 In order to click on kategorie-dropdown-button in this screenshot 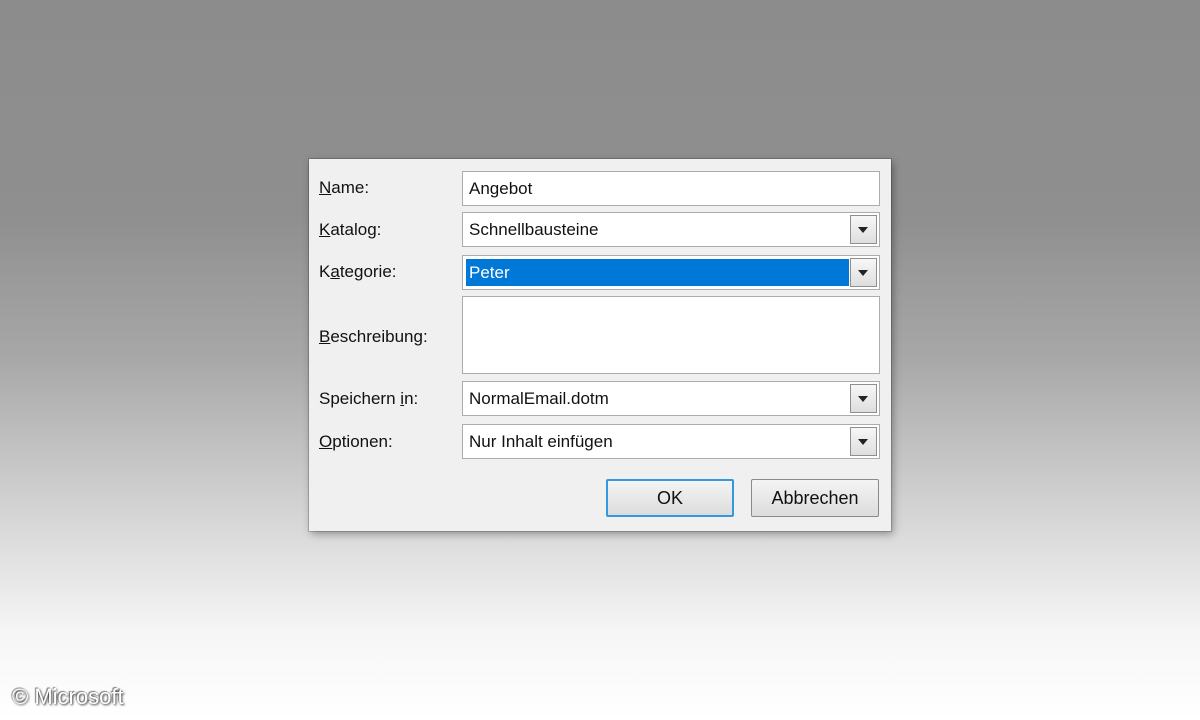, I will do `click(863, 272)`.